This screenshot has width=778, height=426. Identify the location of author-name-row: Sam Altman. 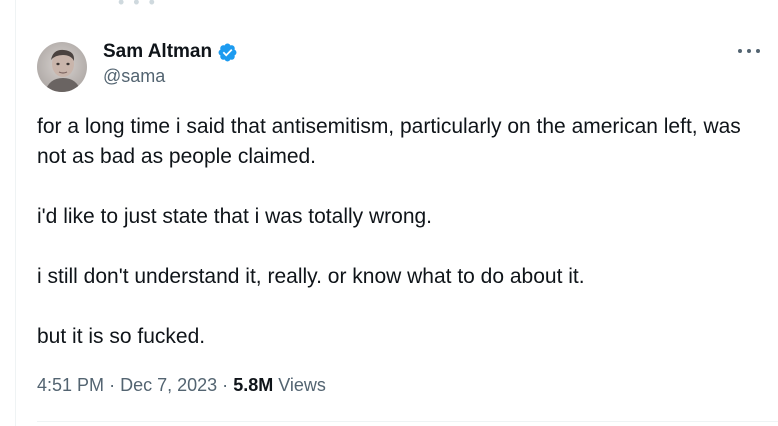
(170, 52).